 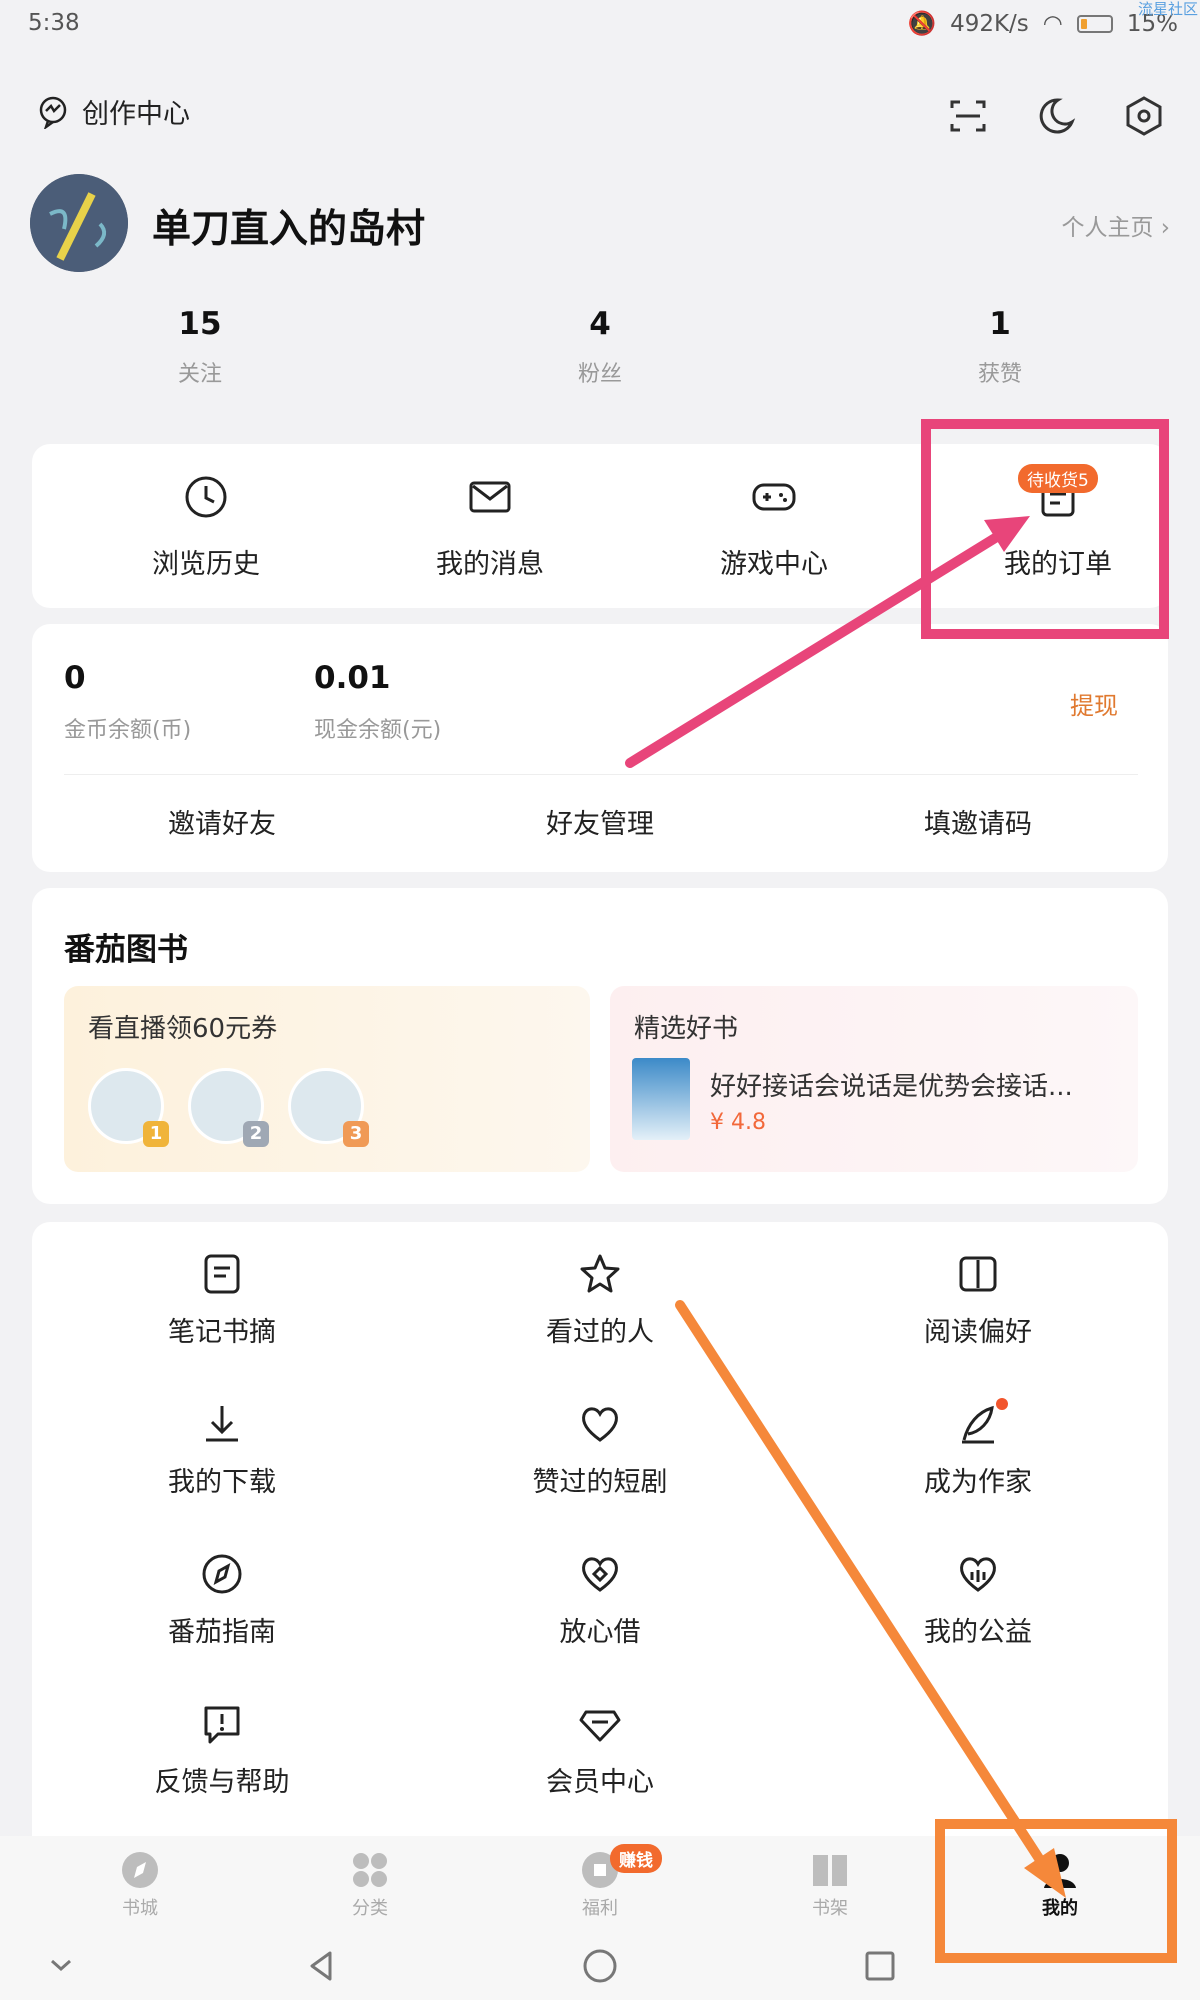 What do you see at coordinates (880, 1966) in the screenshot?
I see `recents-icon` at bounding box center [880, 1966].